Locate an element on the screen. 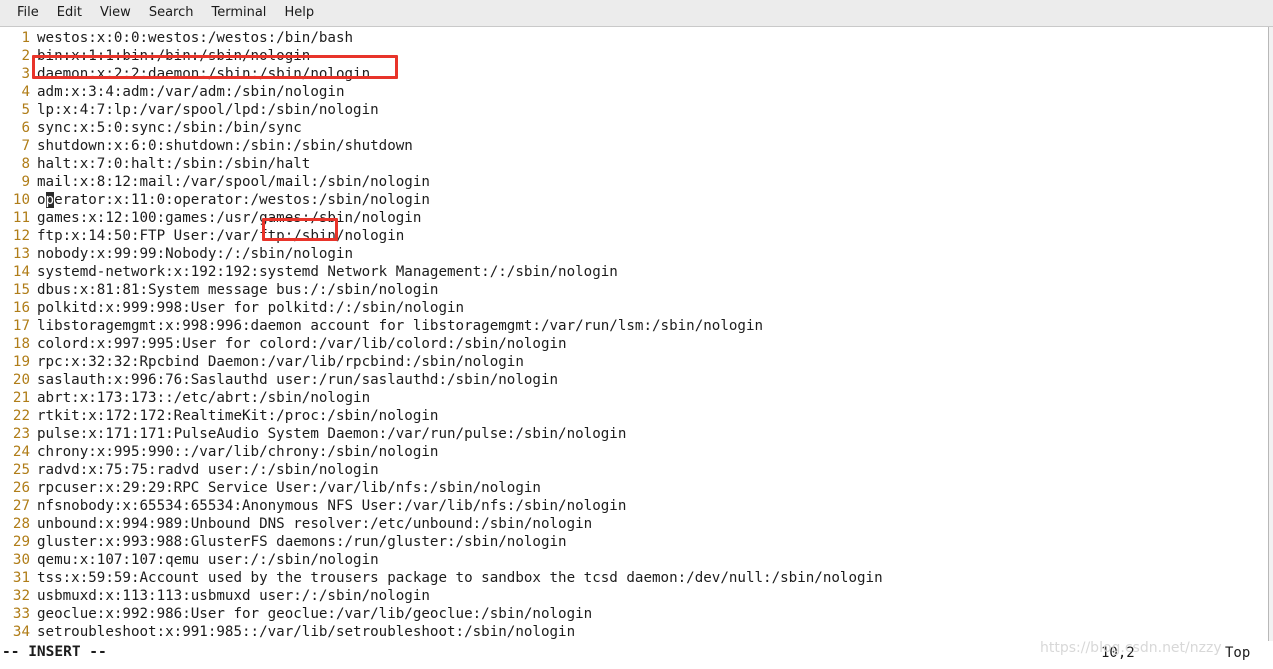 This screenshot has width=1273, height=669. line-number: 18 is located at coordinates (21, 344).